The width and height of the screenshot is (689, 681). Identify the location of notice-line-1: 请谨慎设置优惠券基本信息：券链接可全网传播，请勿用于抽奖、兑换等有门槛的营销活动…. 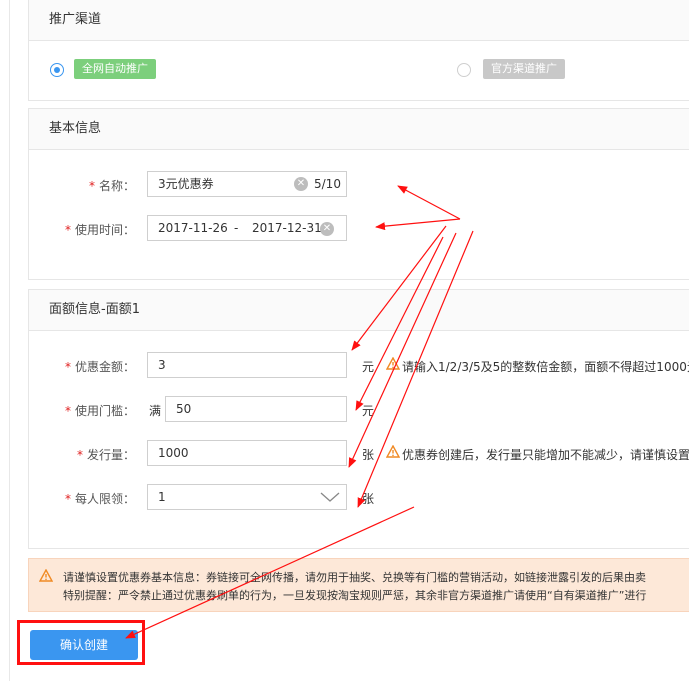
(354, 577).